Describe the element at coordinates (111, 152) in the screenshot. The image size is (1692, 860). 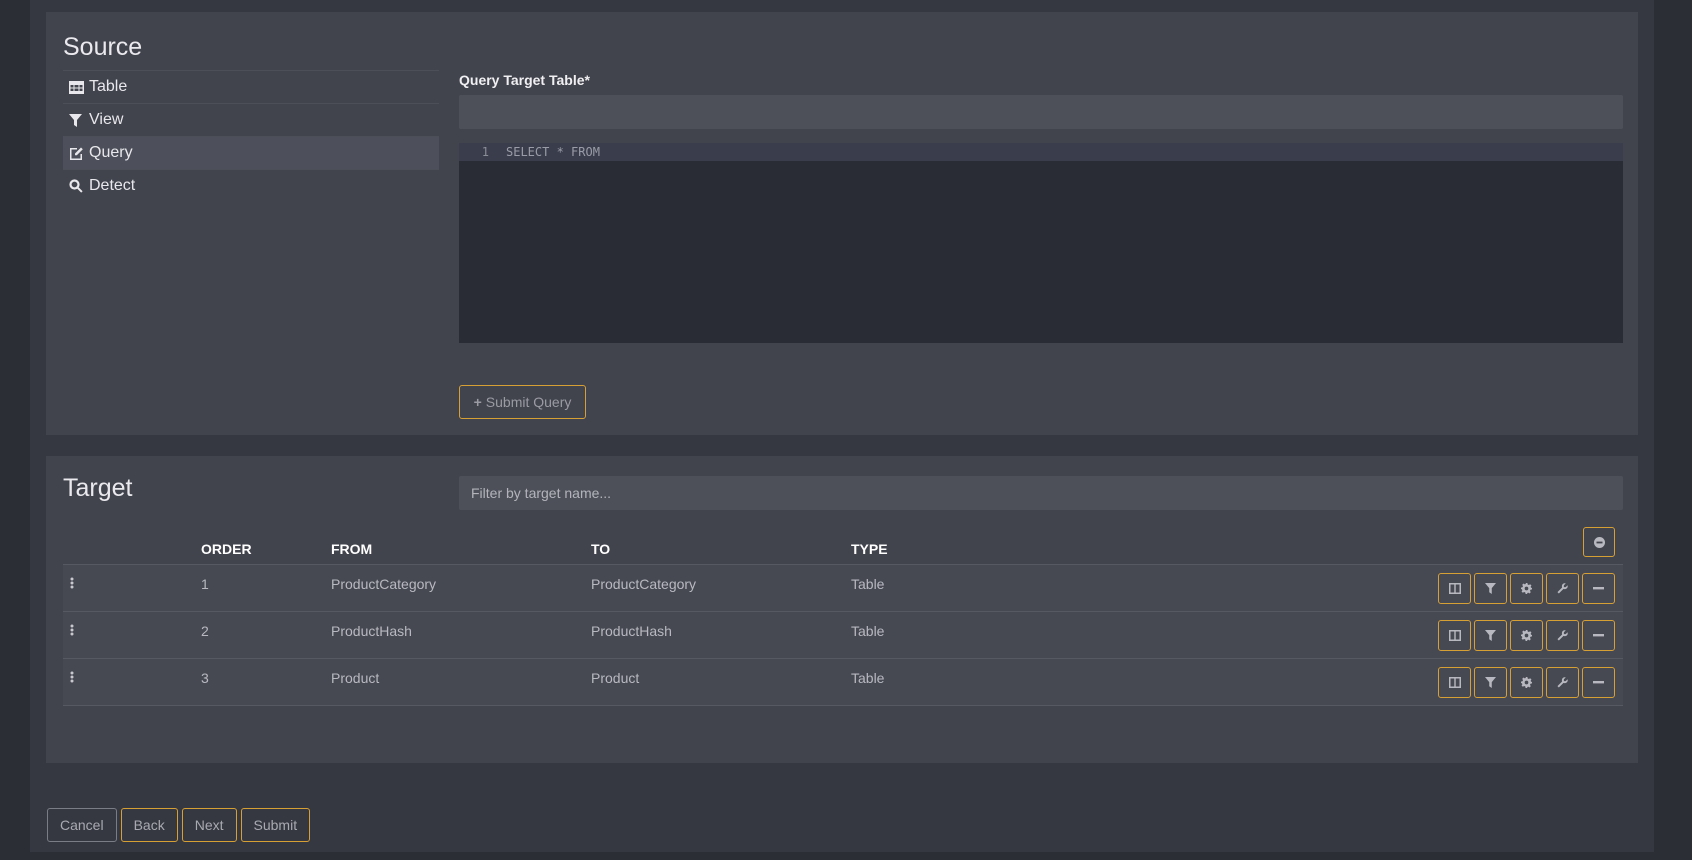
I see `source-item-label: Query` at that location.